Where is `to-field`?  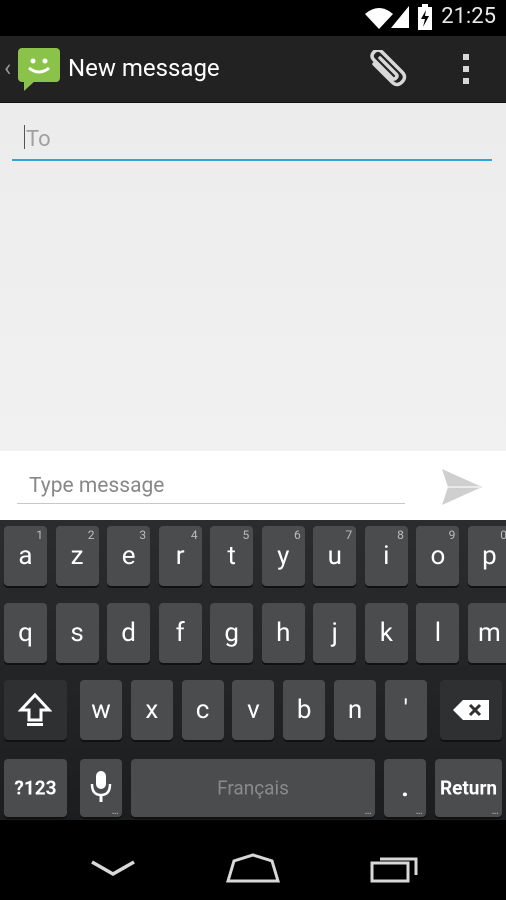 to-field is located at coordinates (252, 140).